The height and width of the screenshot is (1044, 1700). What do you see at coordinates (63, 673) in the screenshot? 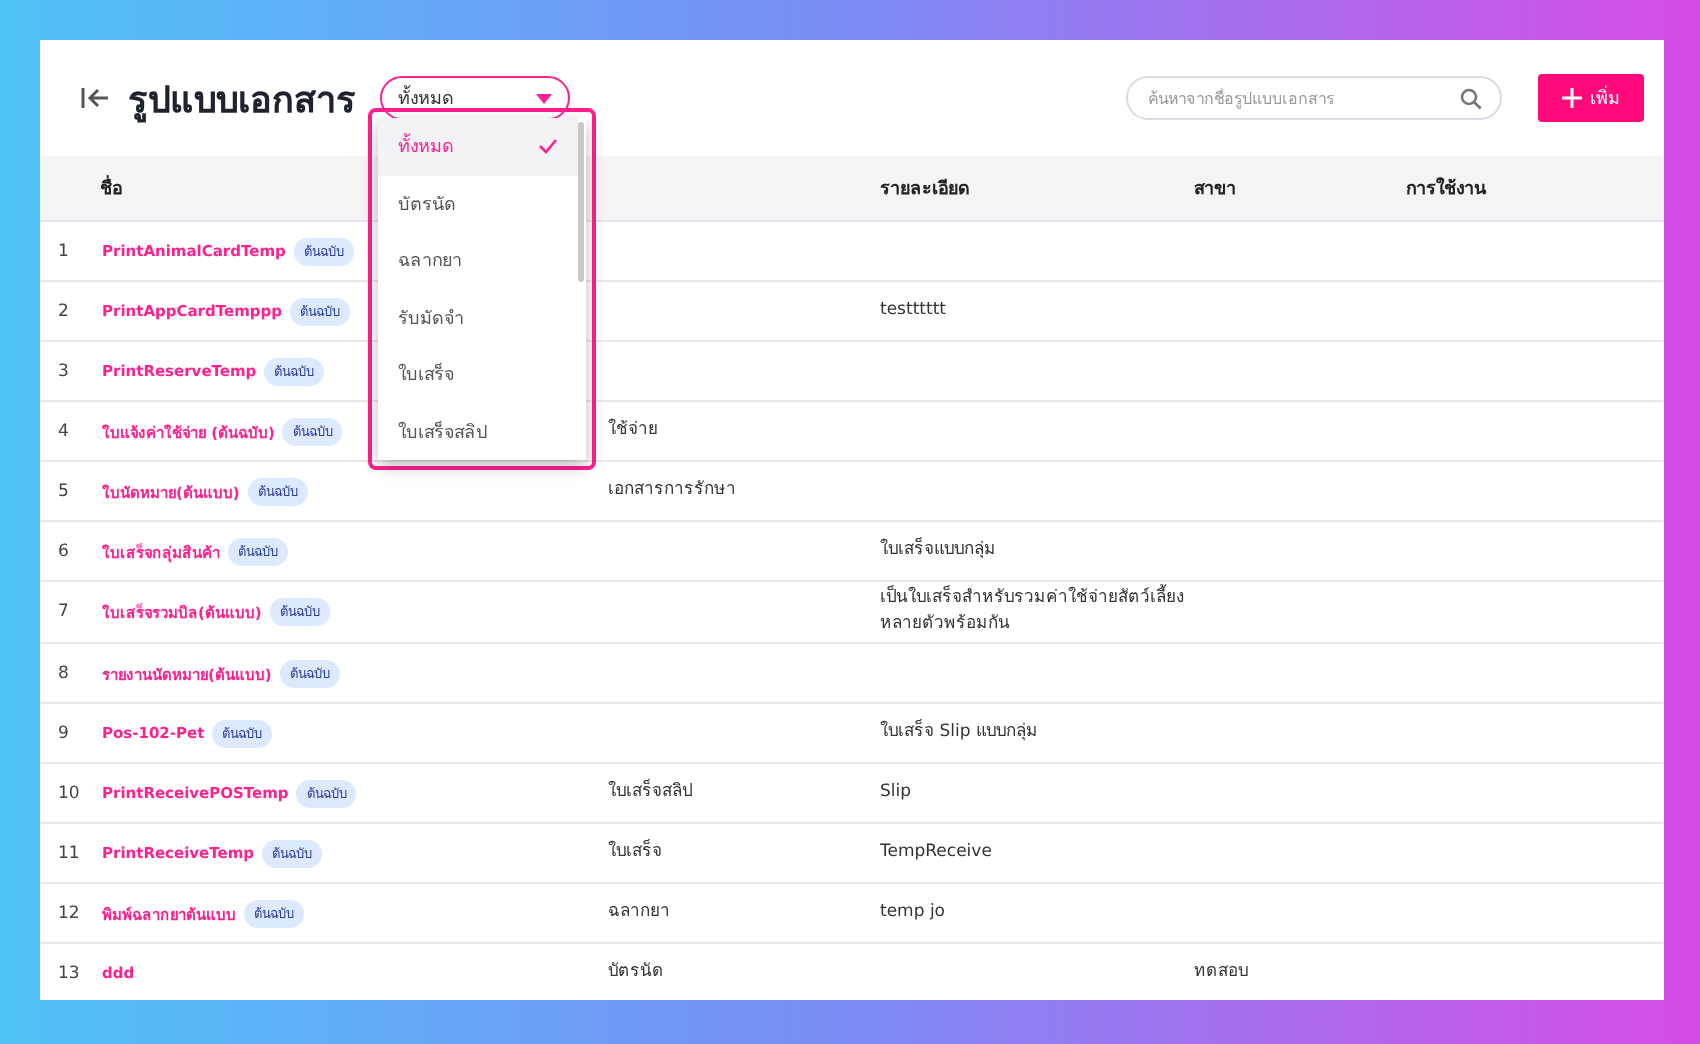
I see `row-number: 8` at bounding box center [63, 673].